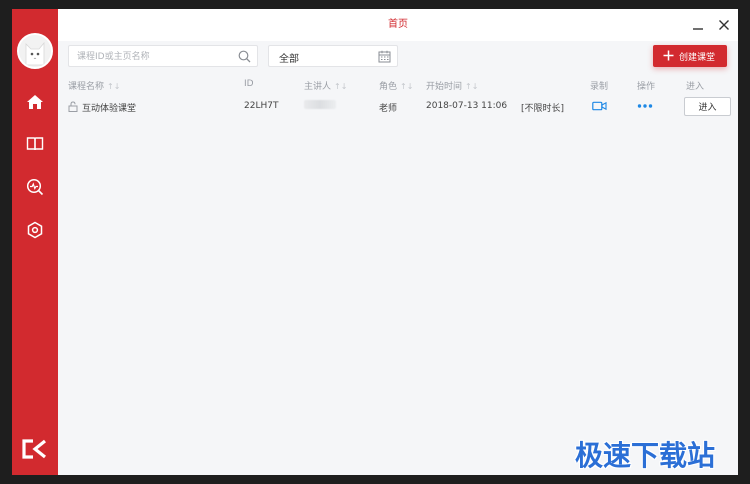 This screenshot has height=484, width=750. Describe the element at coordinates (333, 56) in the screenshot. I see `filter-select: 全部` at that location.